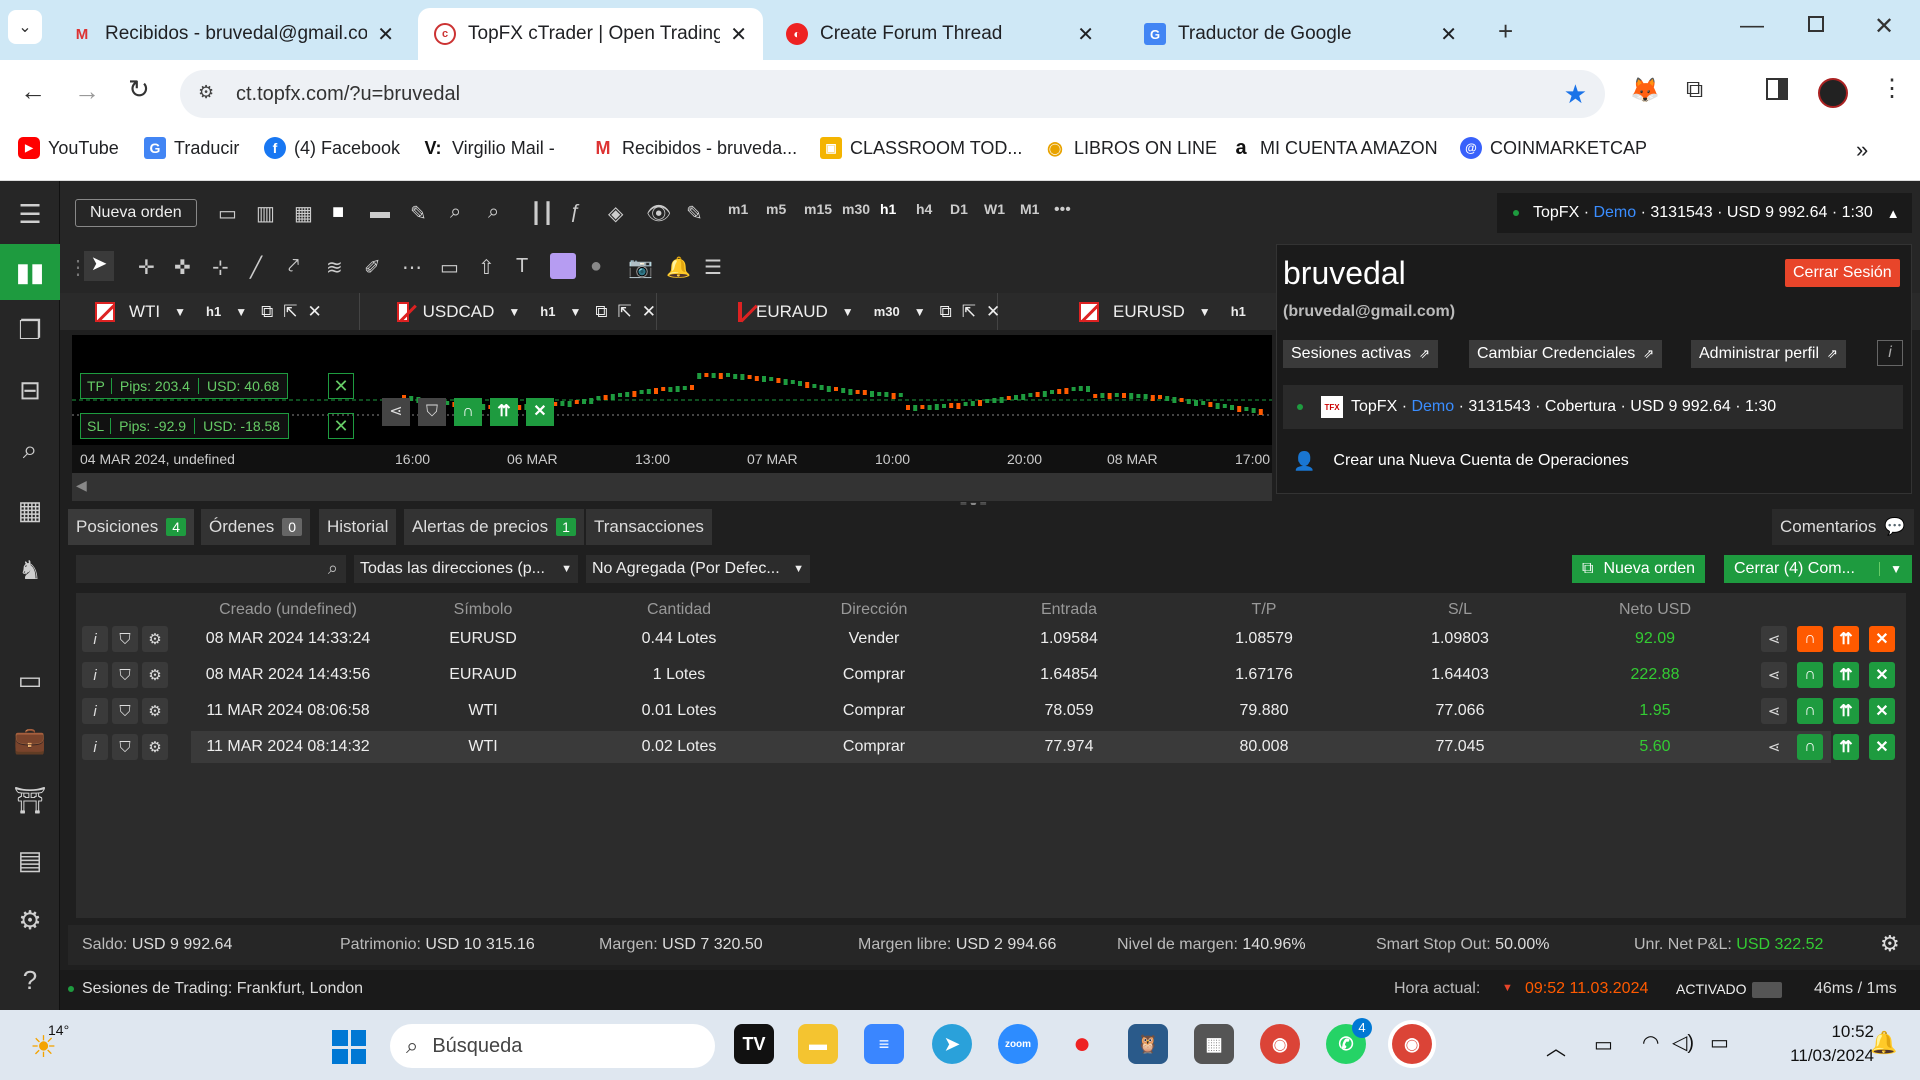 This screenshot has width=1920, height=1080. Describe the element at coordinates (99, 266) in the screenshot. I see `cursor-icon: ➤` at that location.